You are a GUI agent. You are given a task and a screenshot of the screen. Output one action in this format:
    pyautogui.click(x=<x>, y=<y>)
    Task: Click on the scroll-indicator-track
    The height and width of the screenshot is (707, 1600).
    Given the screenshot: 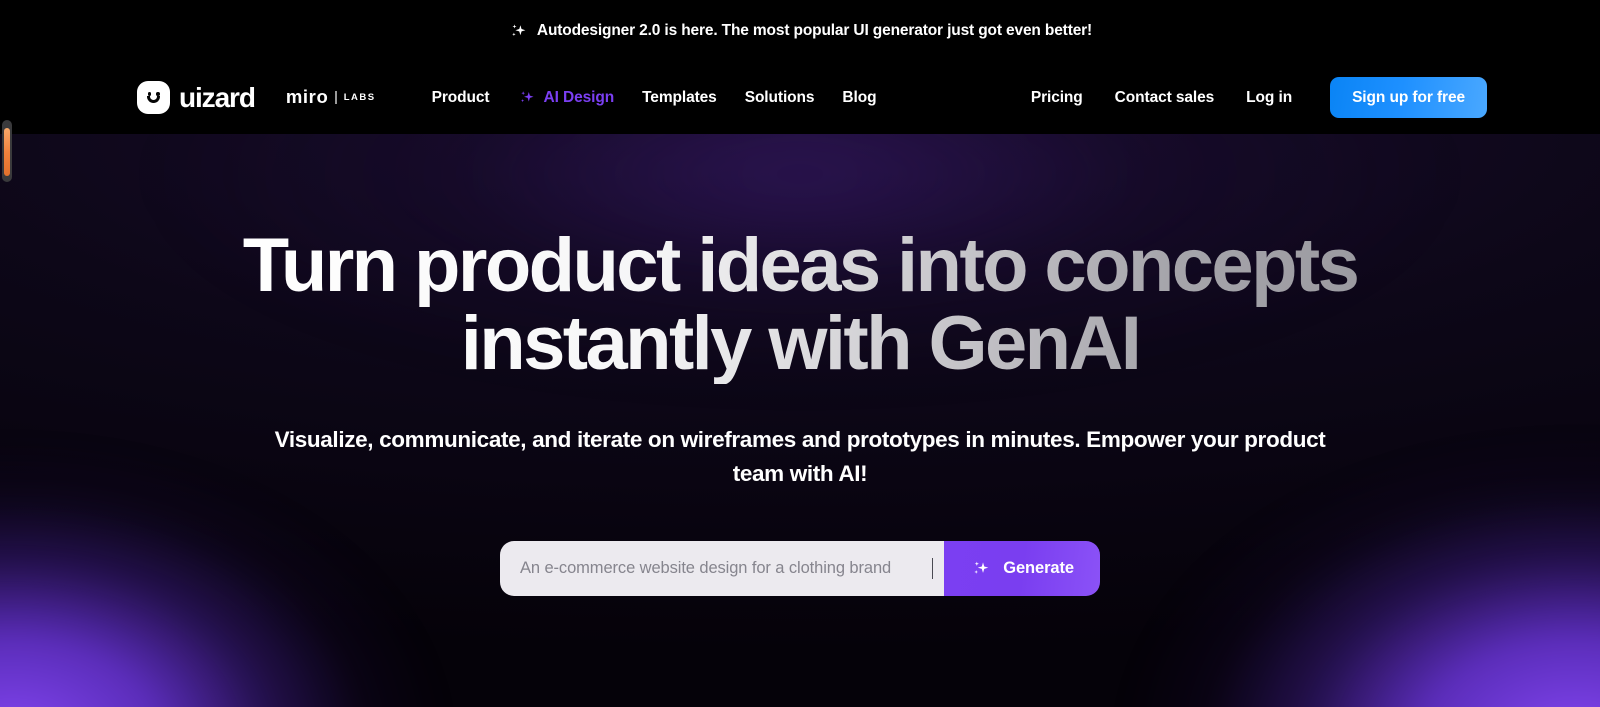 What is the action you would take?
    pyautogui.click(x=7, y=151)
    